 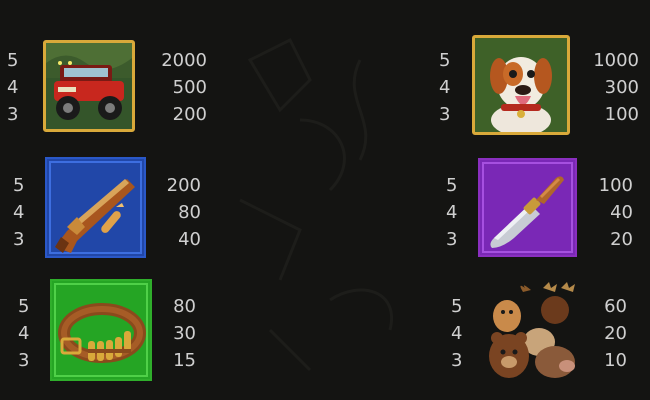 What do you see at coordinates (621, 212) in the screenshot?
I see `payout-4: 40` at bounding box center [621, 212].